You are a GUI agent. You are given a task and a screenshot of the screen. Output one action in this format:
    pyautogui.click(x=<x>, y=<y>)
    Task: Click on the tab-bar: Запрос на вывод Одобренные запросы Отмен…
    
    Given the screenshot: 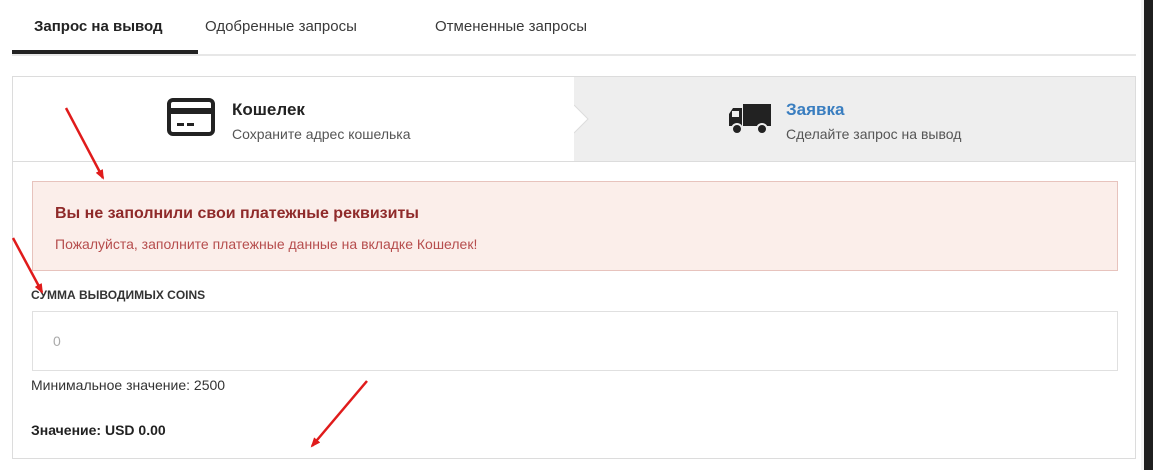 What is the action you would take?
    pyautogui.click(x=574, y=28)
    